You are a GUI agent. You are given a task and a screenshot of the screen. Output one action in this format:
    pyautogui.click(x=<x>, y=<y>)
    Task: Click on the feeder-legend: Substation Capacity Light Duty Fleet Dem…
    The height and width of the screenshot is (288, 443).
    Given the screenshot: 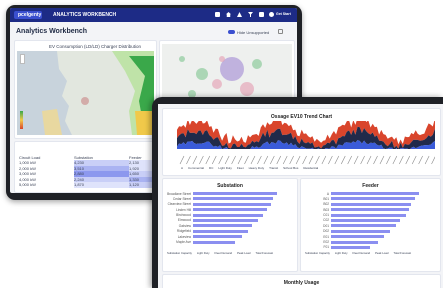 What is the action you would take?
    pyautogui.click(x=370, y=253)
    